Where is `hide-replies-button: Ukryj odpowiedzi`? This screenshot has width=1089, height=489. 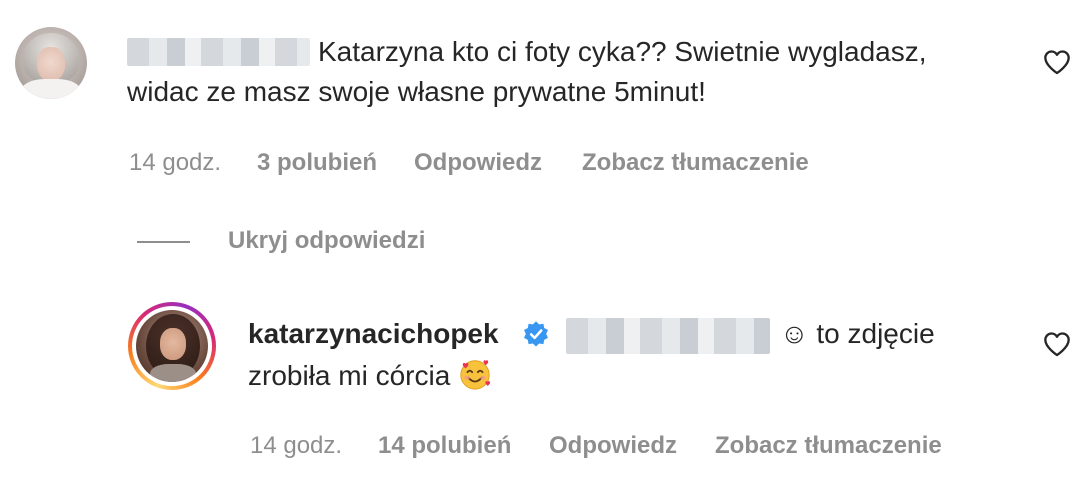 hide-replies-button: Ukryj odpowiedzi is located at coordinates (326, 241).